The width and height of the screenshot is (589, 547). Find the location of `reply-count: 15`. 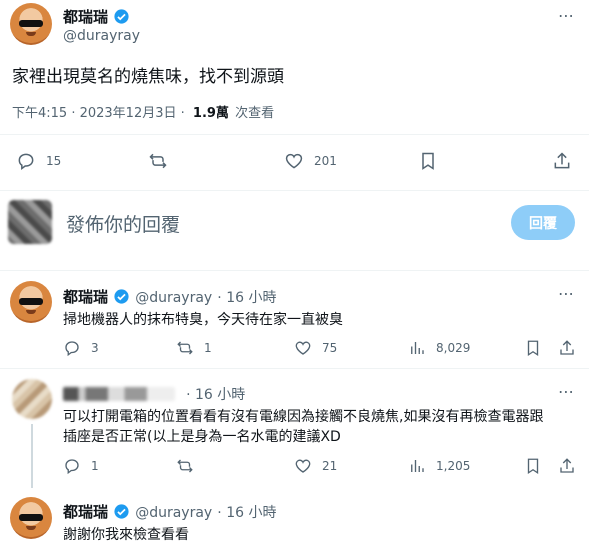

reply-count: 15 is located at coordinates (54, 161).